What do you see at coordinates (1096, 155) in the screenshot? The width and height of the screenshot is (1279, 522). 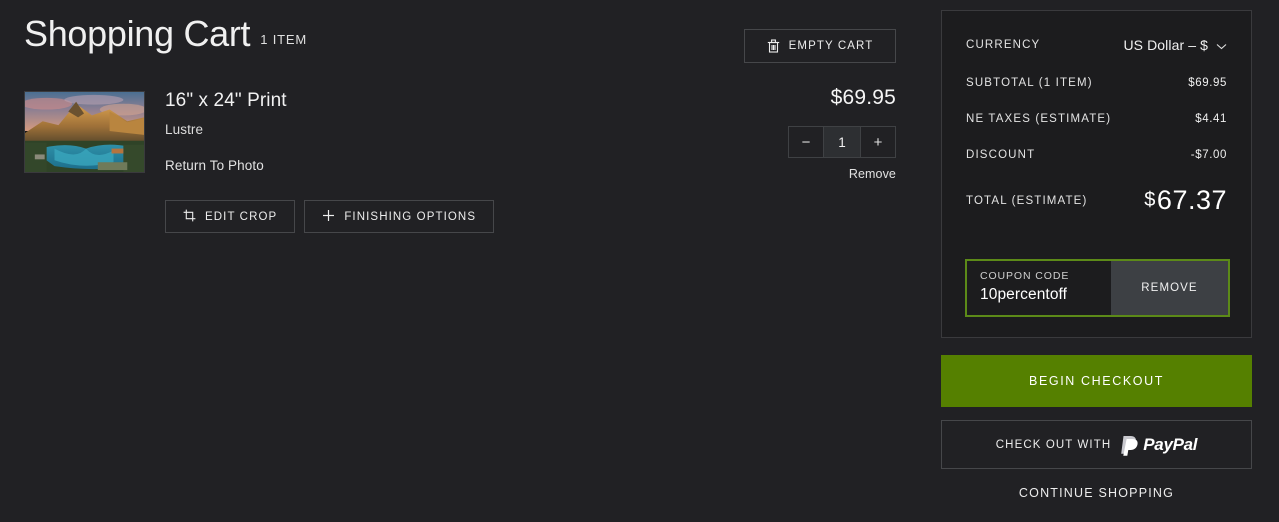 I see `discount-row: DISCOUNT -$7.00` at bounding box center [1096, 155].